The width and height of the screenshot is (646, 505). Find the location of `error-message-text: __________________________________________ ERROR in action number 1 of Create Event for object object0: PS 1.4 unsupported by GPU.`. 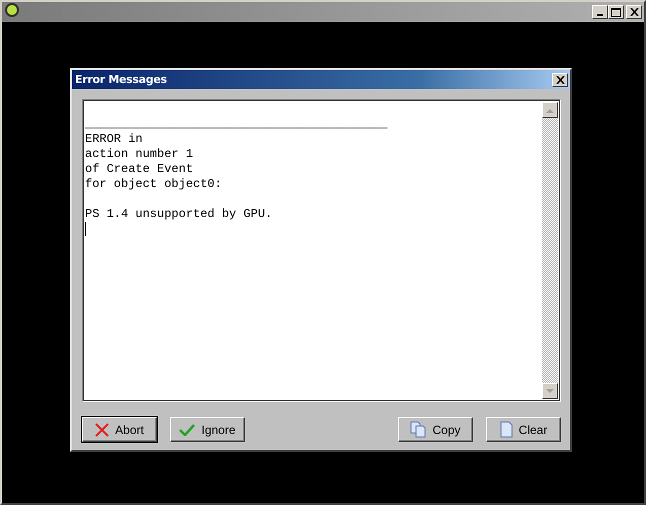

error-message-text: __________________________________________ ERROR in action number 1 of Create Event for object object0: PS 1.4 unsupported by GPU. is located at coordinates (236, 169).